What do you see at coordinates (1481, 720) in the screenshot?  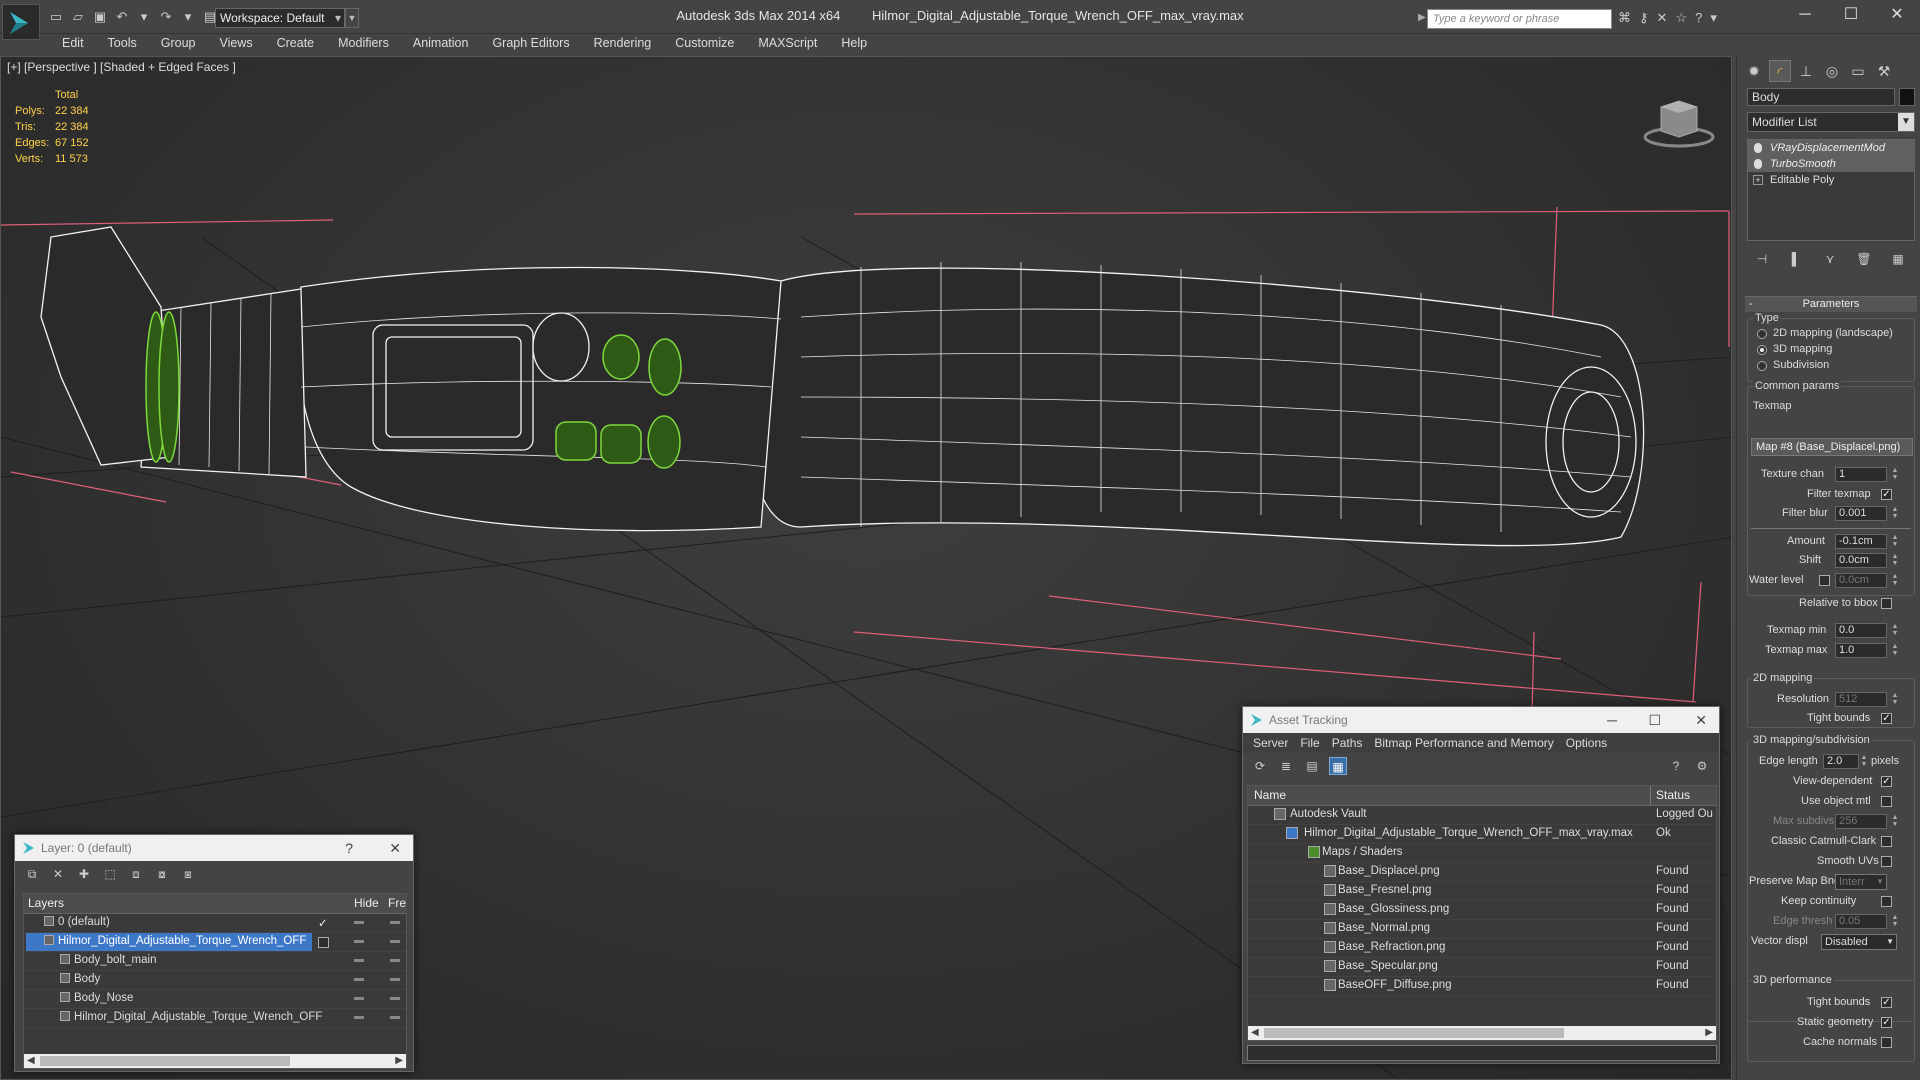 I see `asset-tracking-titlebar: Asset Tracking ─ ☐ ✕` at bounding box center [1481, 720].